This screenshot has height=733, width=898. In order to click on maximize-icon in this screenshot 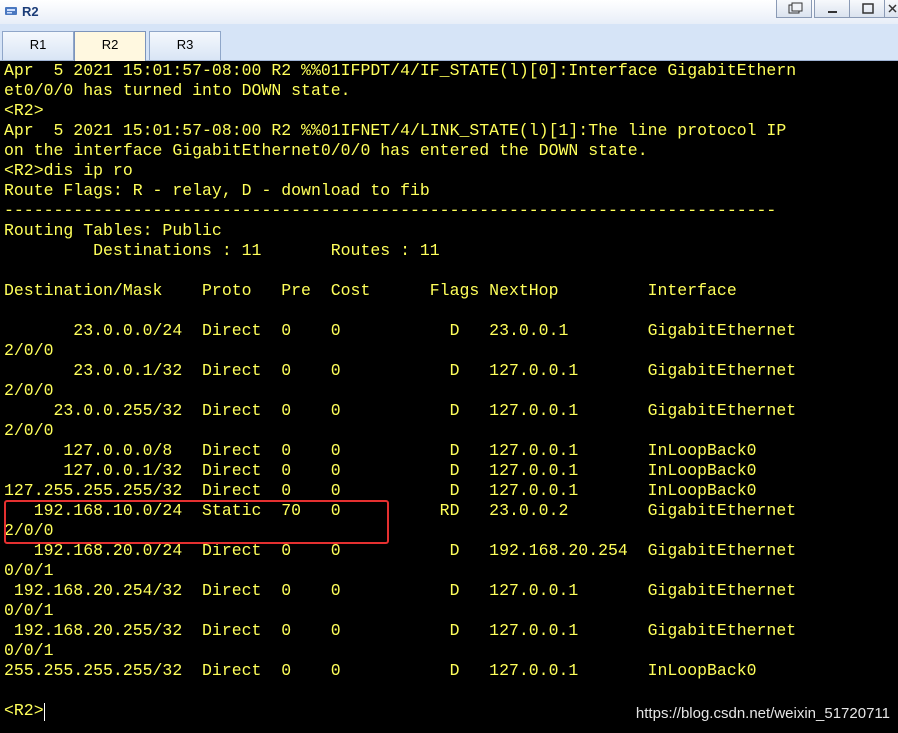, I will do `click(868, 8)`.